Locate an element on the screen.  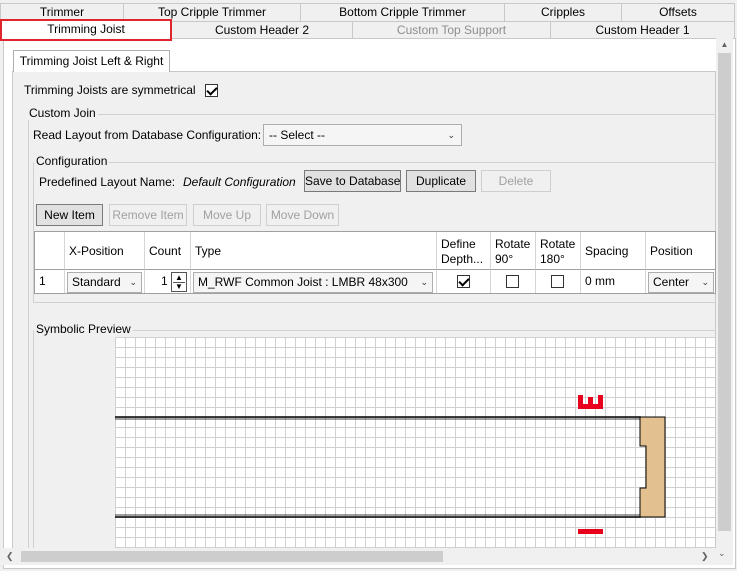
move-up-button: Move Up is located at coordinates (227, 215).